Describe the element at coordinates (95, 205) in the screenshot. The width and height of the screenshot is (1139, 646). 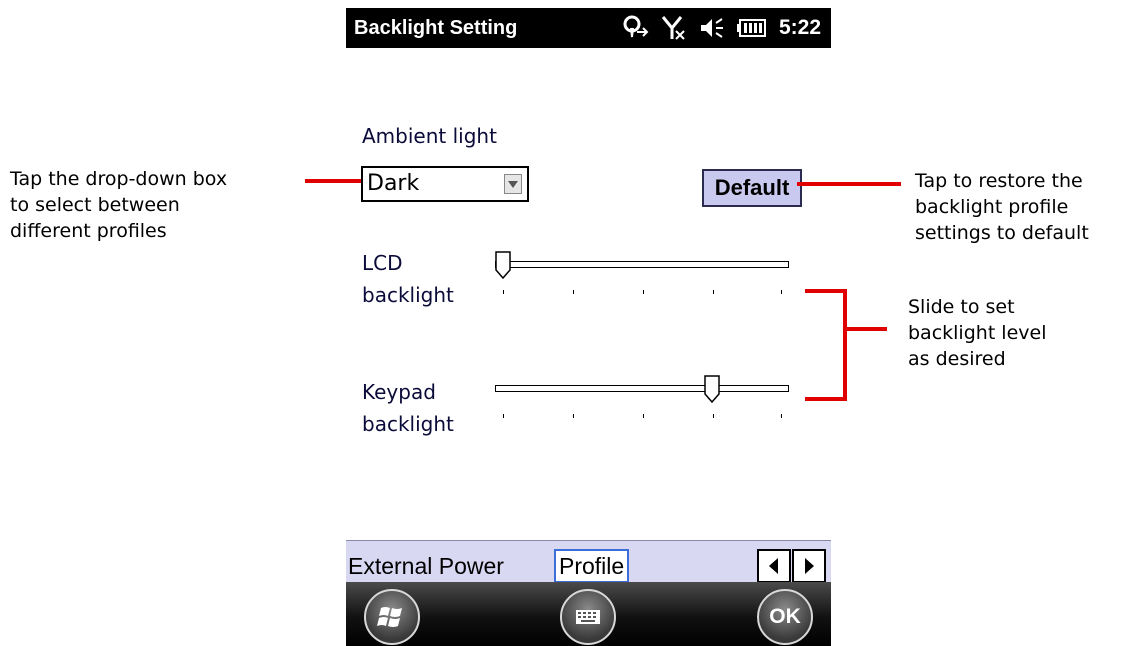
I see `callout-text: to select between` at that location.